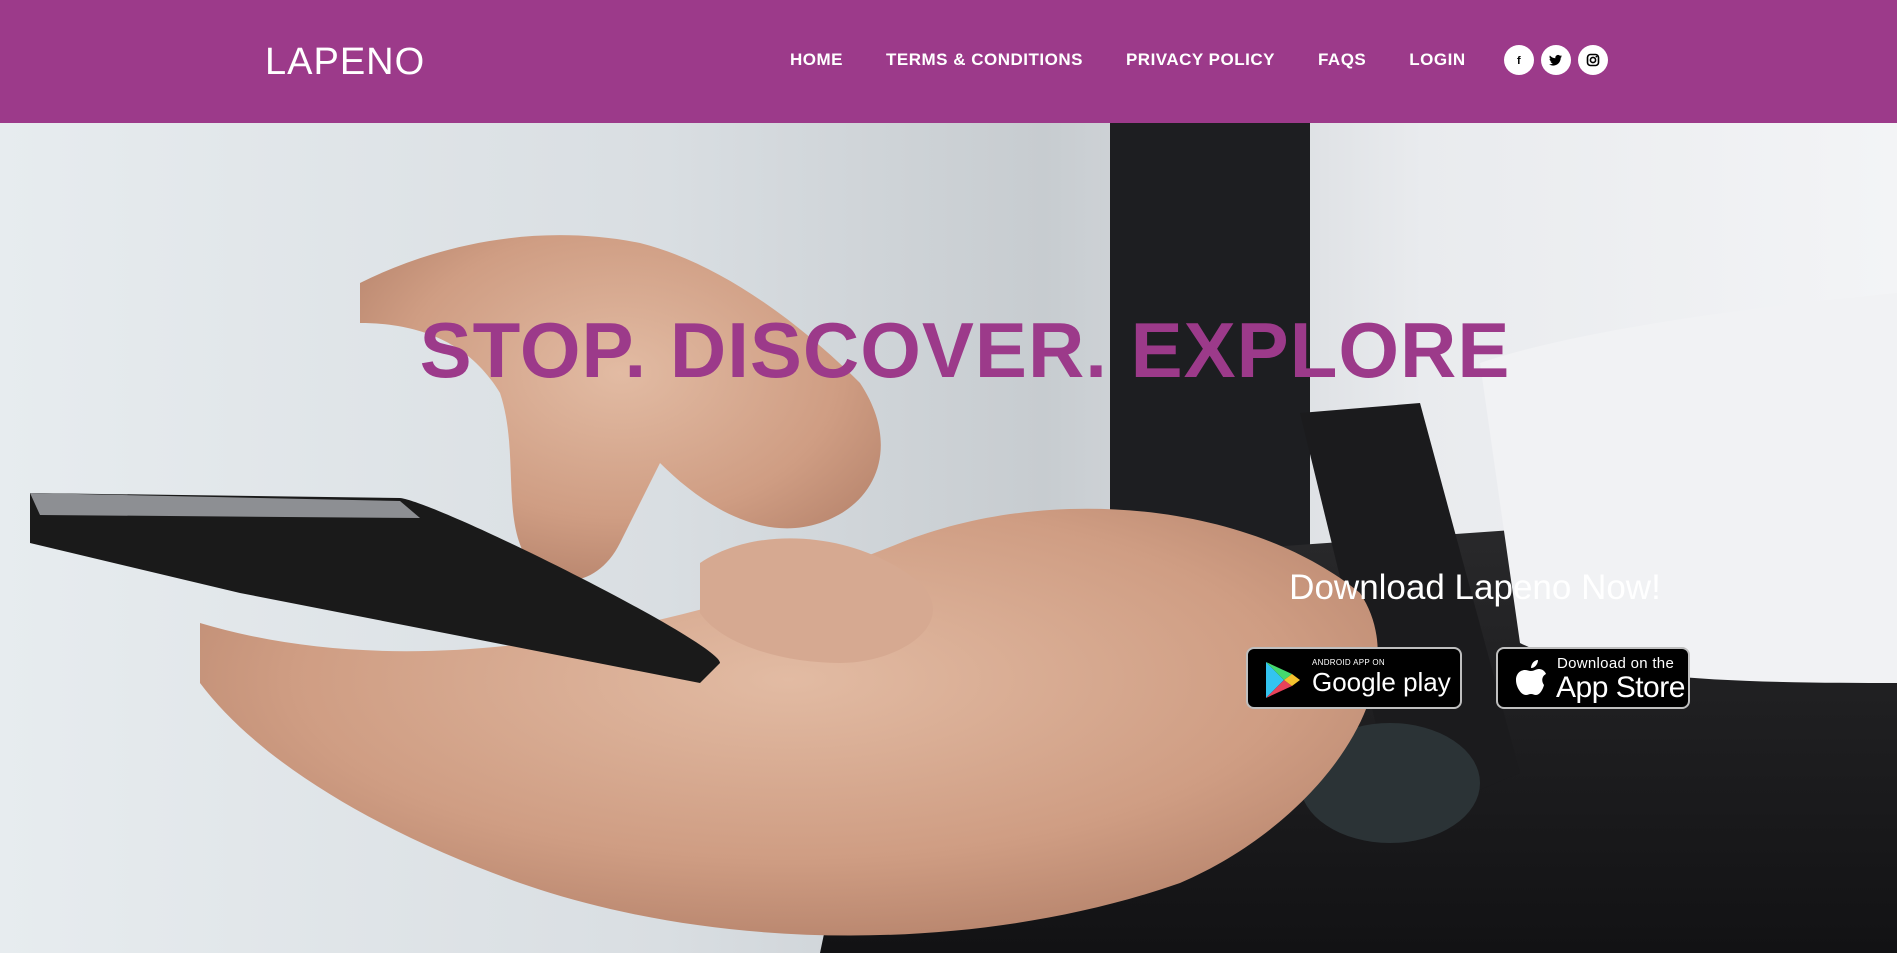 This screenshot has width=1897, height=953. I want to click on apple-icon, so click(1531, 677).